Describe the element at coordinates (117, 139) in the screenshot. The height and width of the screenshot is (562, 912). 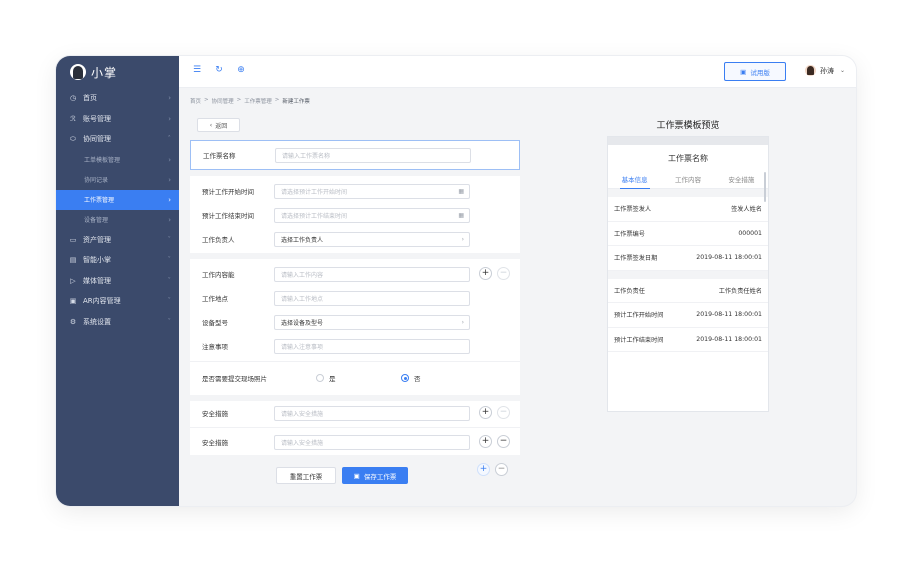
I see `sidebar-item-collab: ⬭ 协同管理 ˆ` at that location.